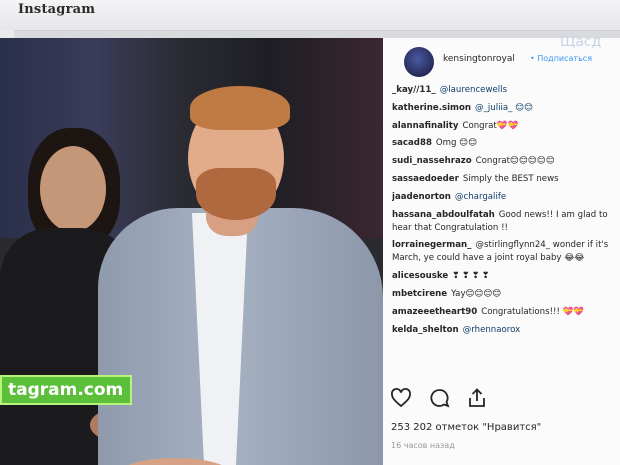  What do you see at coordinates (423, 445) in the screenshot?
I see `post-time: 16 часов назад` at bounding box center [423, 445].